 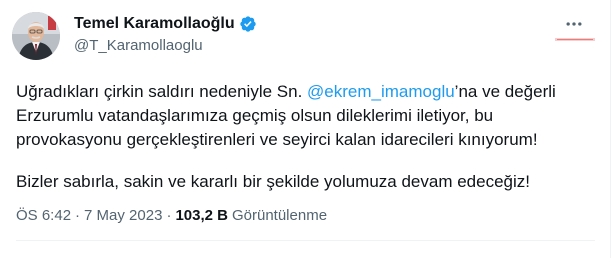 I want to click on tweet-date: 7 May 2023, so click(x=123, y=216).